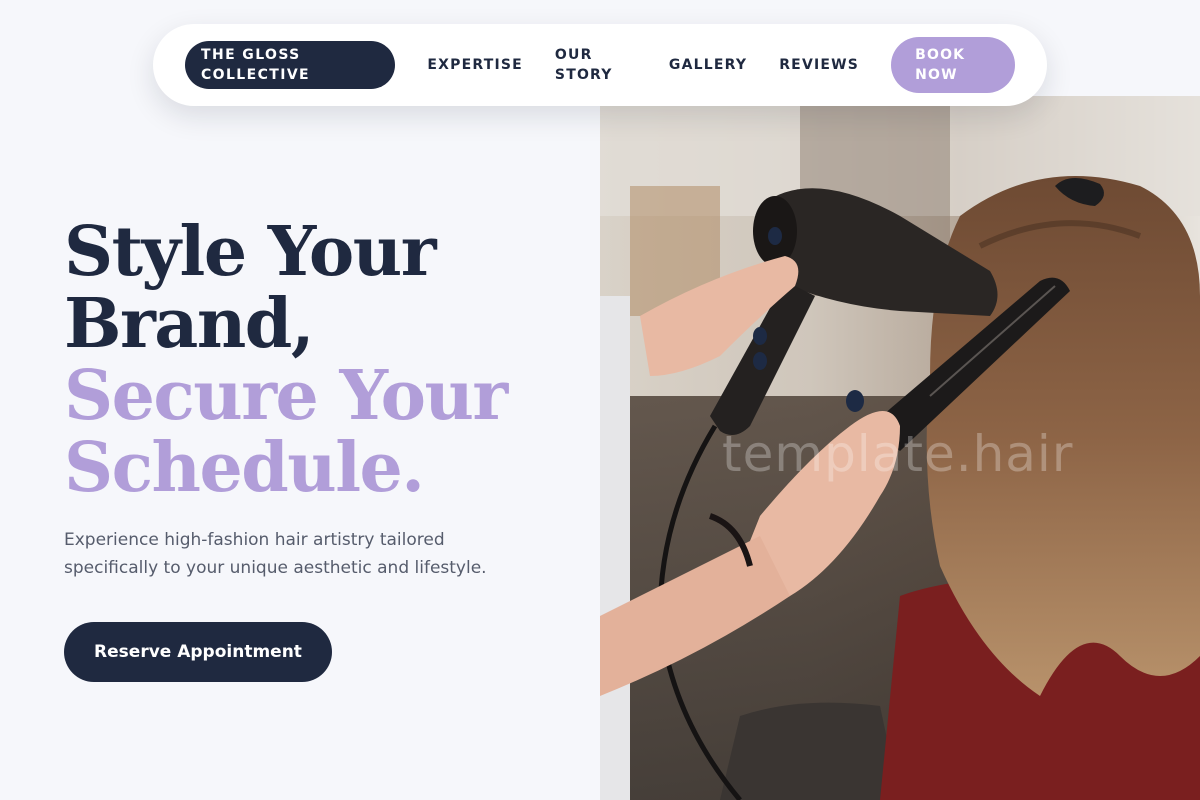 This screenshot has width=1200, height=800. Describe the element at coordinates (290, 65) in the screenshot. I see `brand-logo-button: THE GLOSS COLLECTIVE` at that location.